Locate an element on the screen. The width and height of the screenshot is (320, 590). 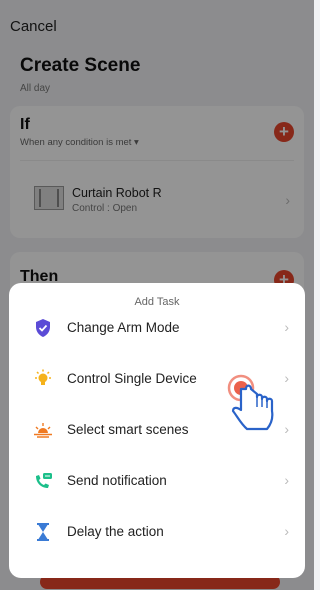
task-label: Delay the action is located at coordinates (115, 531).